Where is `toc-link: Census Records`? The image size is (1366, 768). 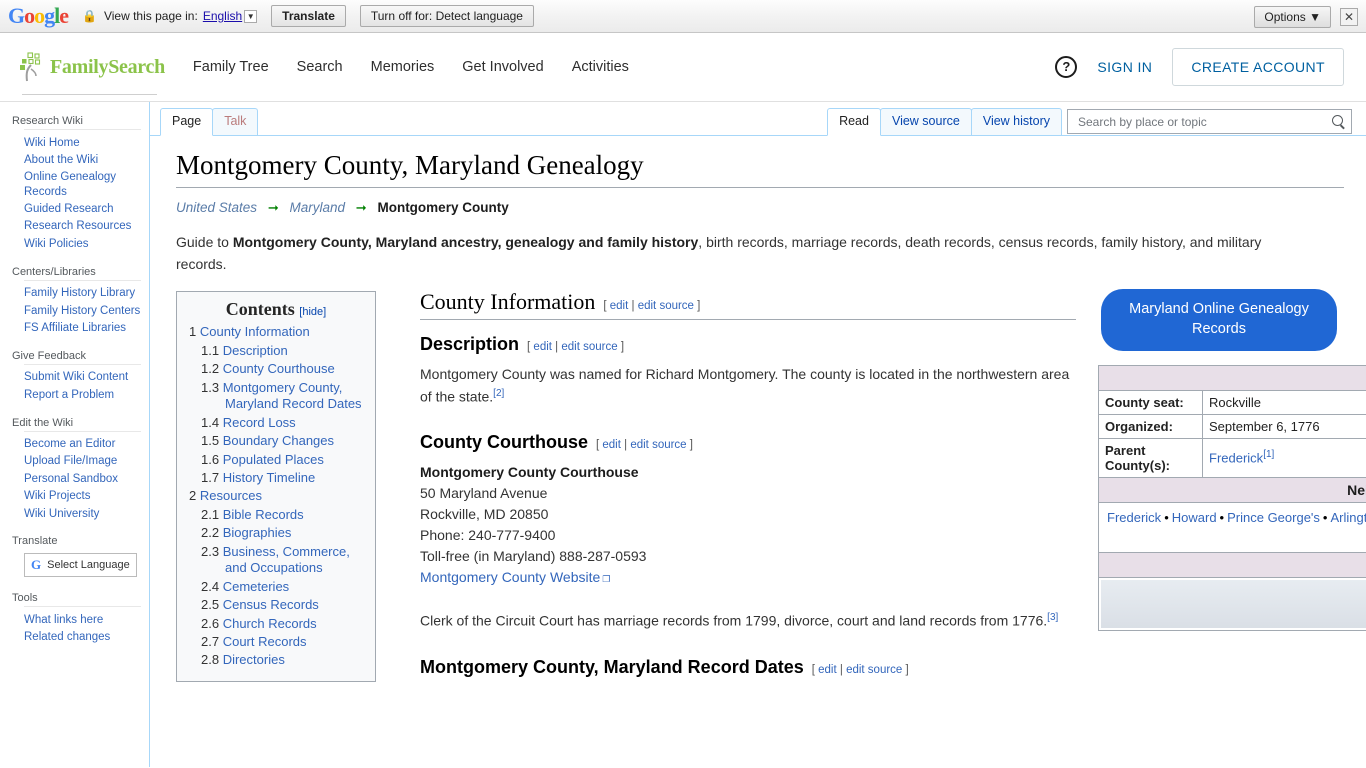 toc-link: Census Records is located at coordinates (271, 604).